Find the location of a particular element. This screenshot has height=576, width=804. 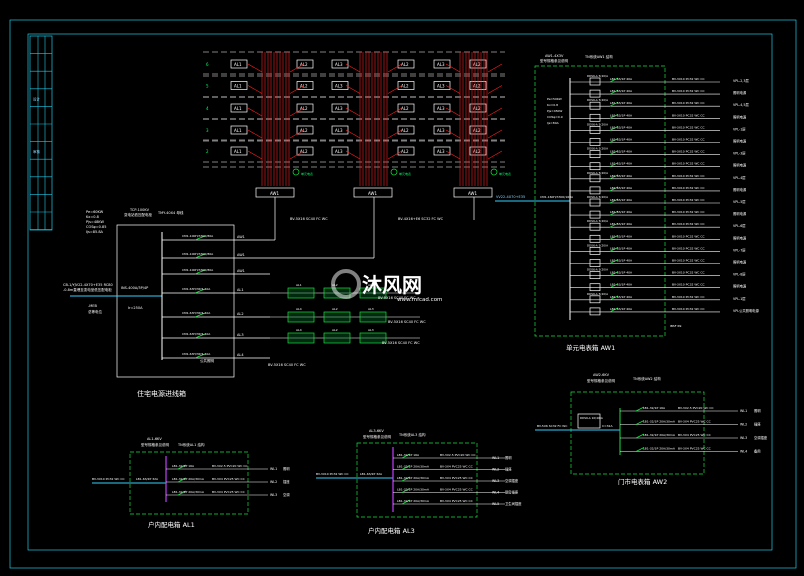

al1-breaker-label: LB1-32/1P 20A/30mA is located at coordinates (188, 492).